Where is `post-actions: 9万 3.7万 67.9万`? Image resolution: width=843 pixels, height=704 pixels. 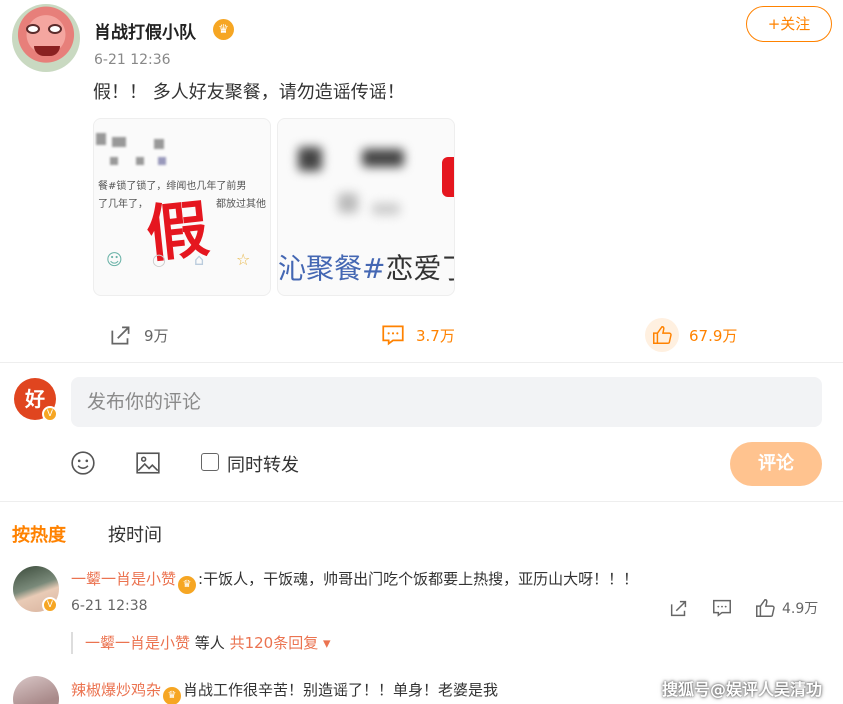
post-actions: 9万 3.7万 67.9万 is located at coordinates (421, 335).